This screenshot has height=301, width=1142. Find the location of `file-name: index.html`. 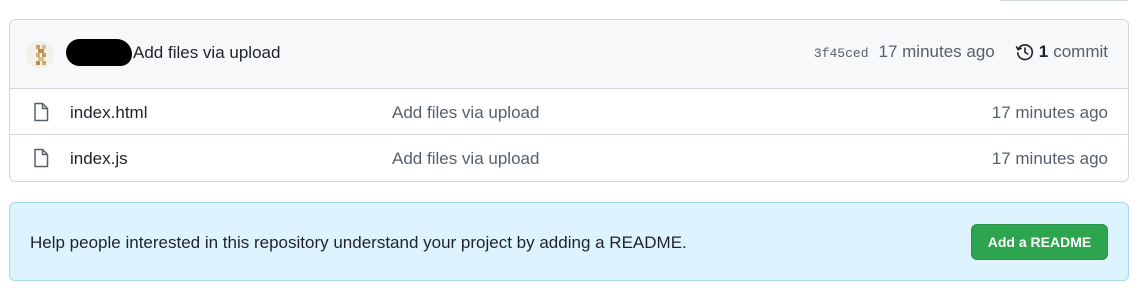

file-name: index.html is located at coordinates (108, 113).